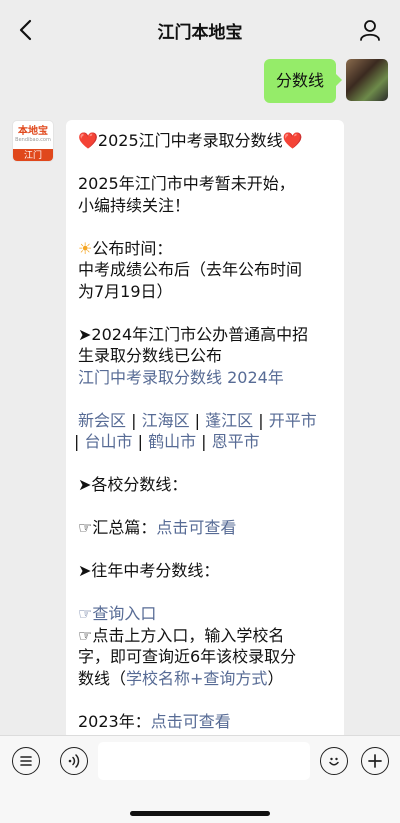 This screenshot has height=823, width=400. What do you see at coordinates (370, 30) in the screenshot?
I see `user-profile-icon` at bounding box center [370, 30].